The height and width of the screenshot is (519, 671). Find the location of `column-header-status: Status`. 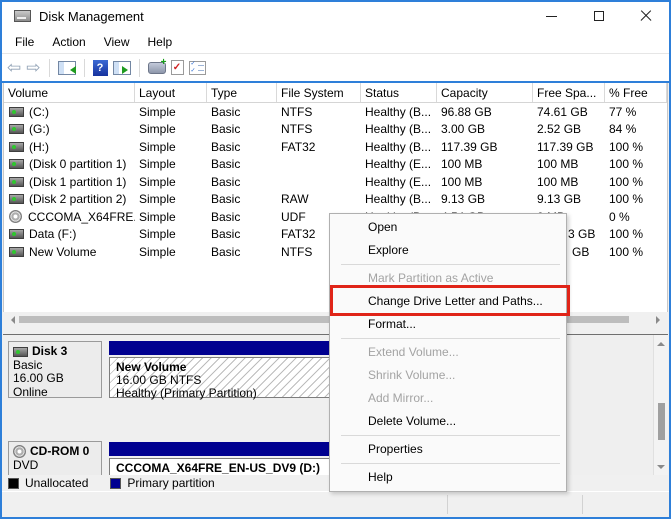

column-header-status: Status is located at coordinates (399, 92).